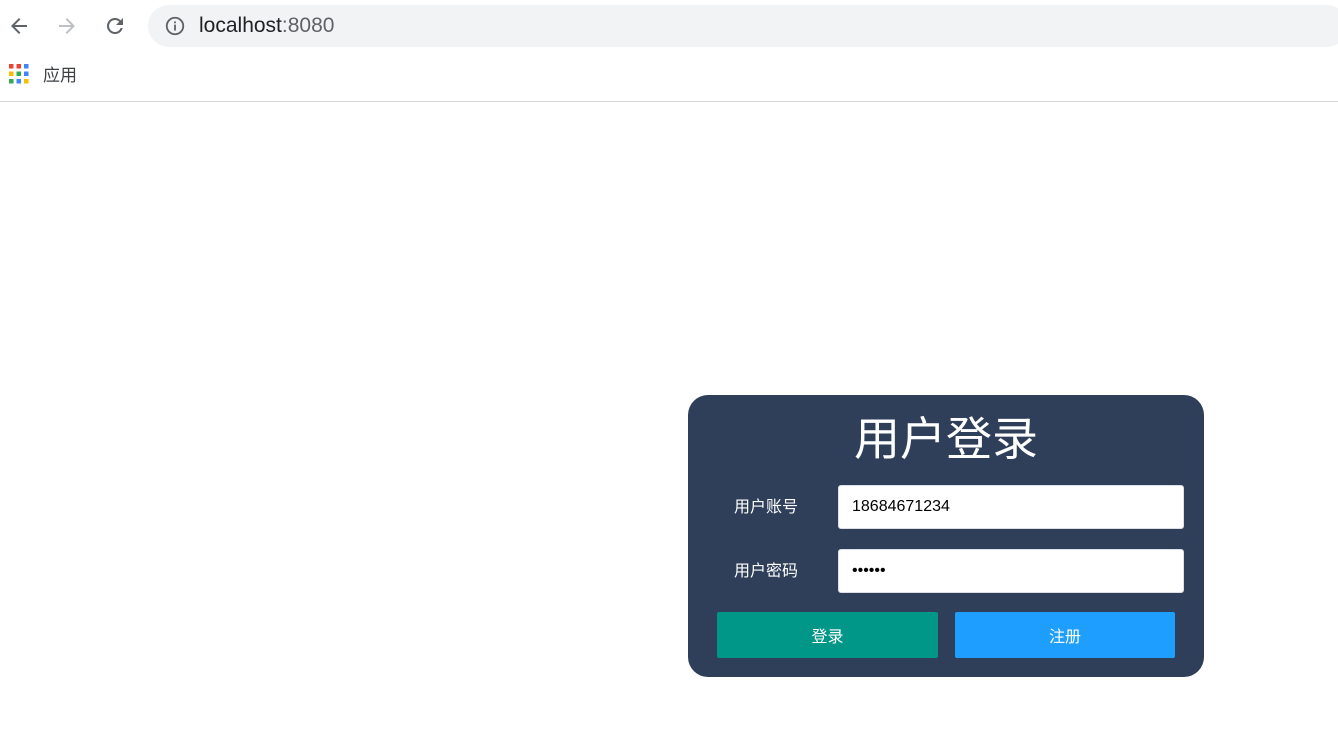 This screenshot has height=734, width=1338. I want to click on address-text: localhost:8080, so click(266, 26).